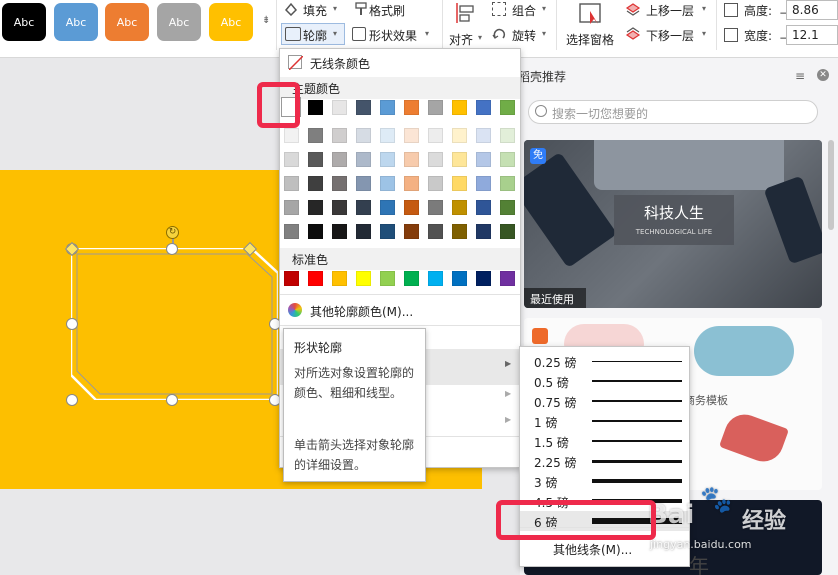 The image size is (838, 575). Describe the element at coordinates (812, 10) in the screenshot. I see `height-input: 8.86` at that location.